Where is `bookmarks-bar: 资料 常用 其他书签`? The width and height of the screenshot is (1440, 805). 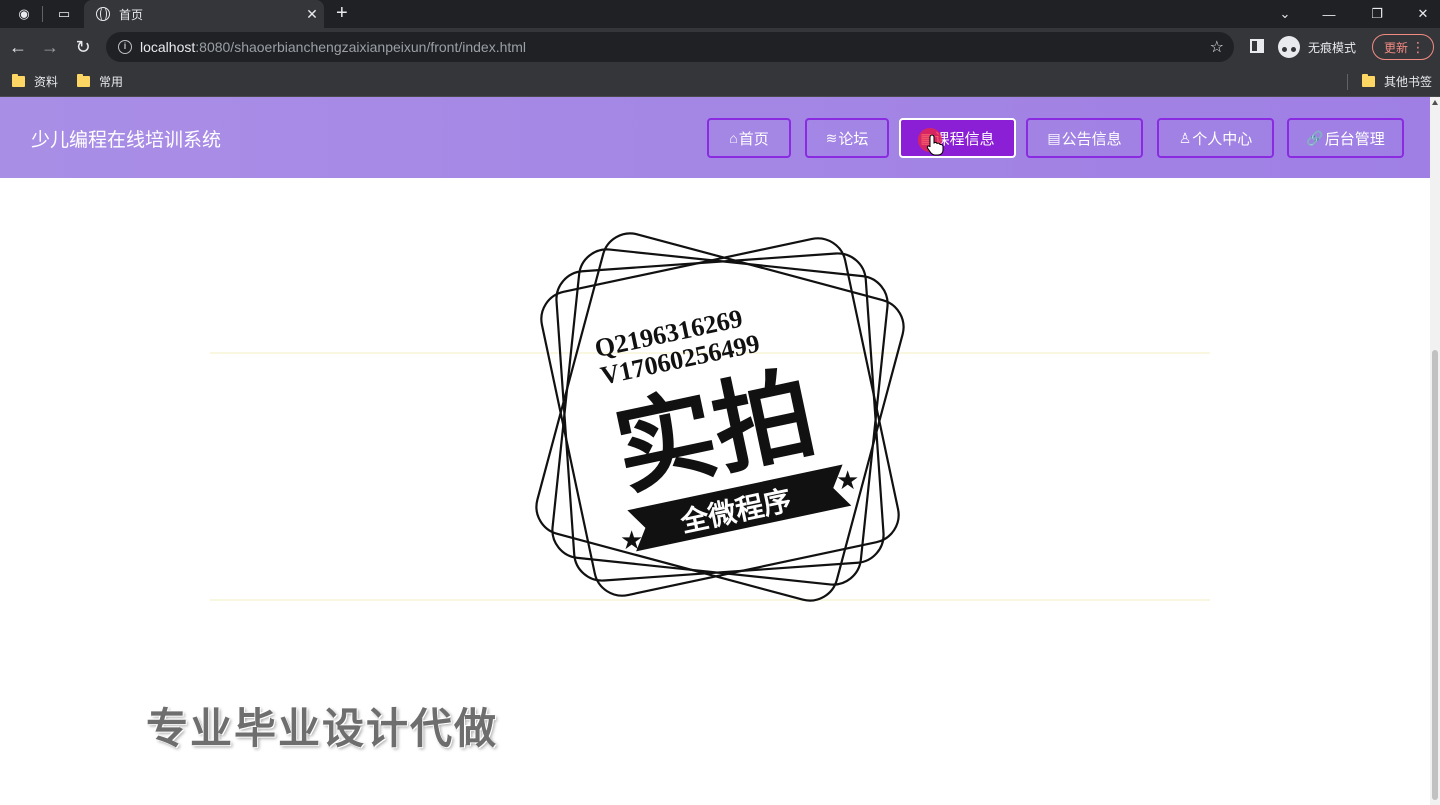
bookmarks-bar: 资料 常用 其他书签 is located at coordinates (720, 81).